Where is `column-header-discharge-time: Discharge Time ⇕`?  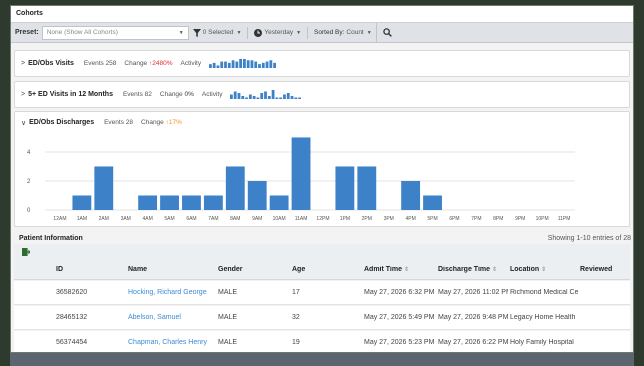
column-header-discharge-time: Discharge Time ⇕ is located at coordinates (473, 269).